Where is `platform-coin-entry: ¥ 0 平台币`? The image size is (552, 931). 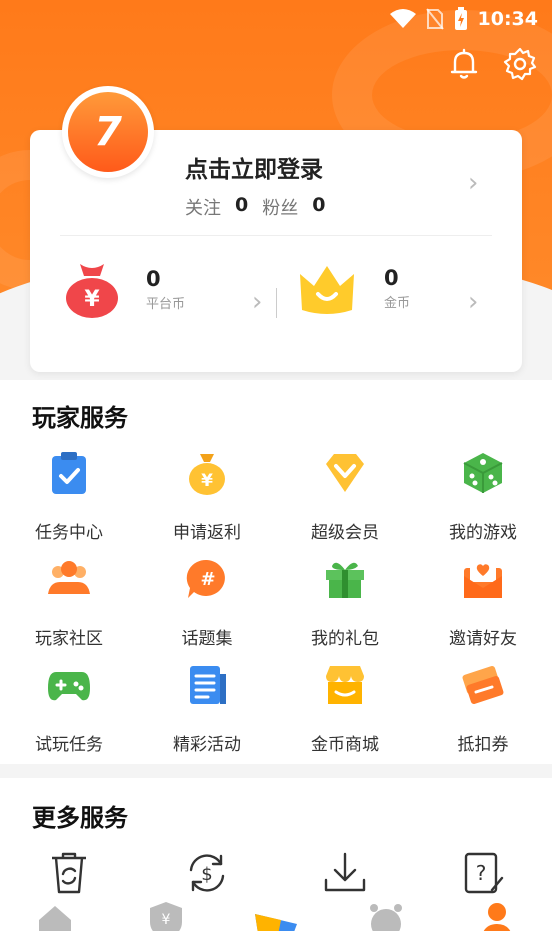 platform-coin-entry: ¥ 0 平台币 is located at coordinates (124, 289).